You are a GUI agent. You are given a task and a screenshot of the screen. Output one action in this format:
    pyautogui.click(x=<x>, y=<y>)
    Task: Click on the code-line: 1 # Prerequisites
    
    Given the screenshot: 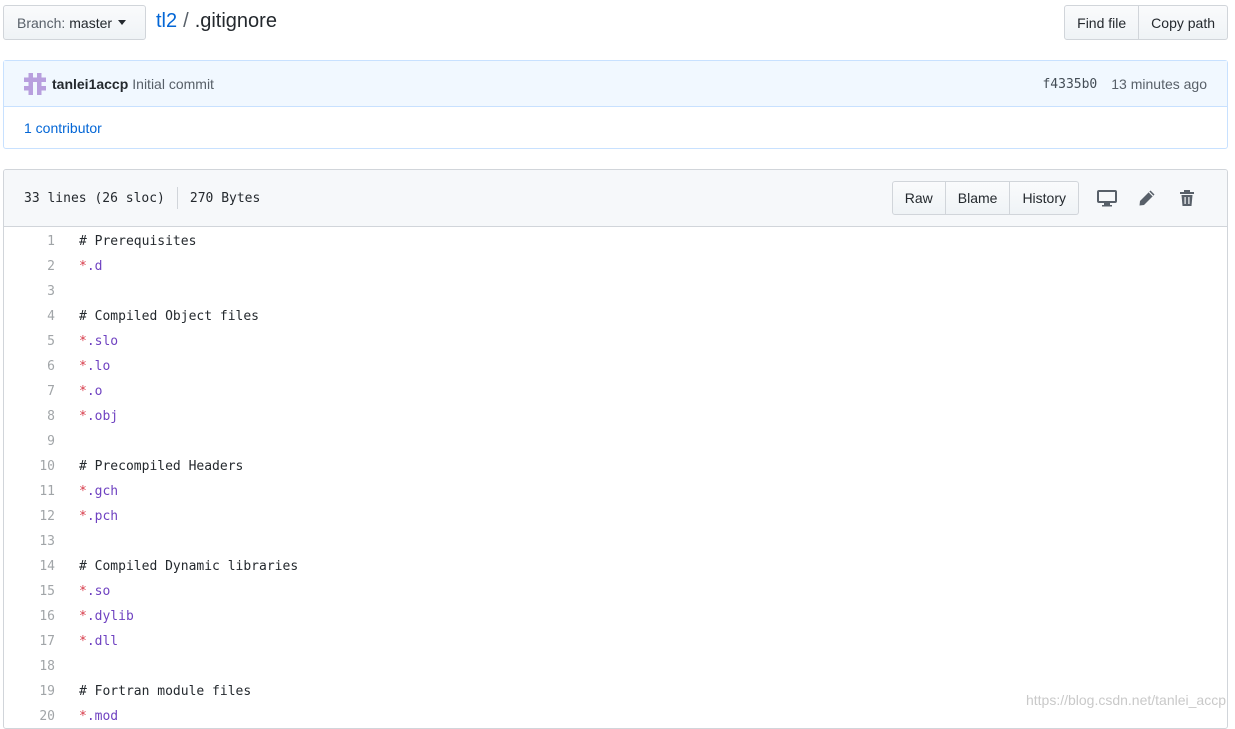 What is the action you would take?
    pyautogui.click(x=615, y=241)
    